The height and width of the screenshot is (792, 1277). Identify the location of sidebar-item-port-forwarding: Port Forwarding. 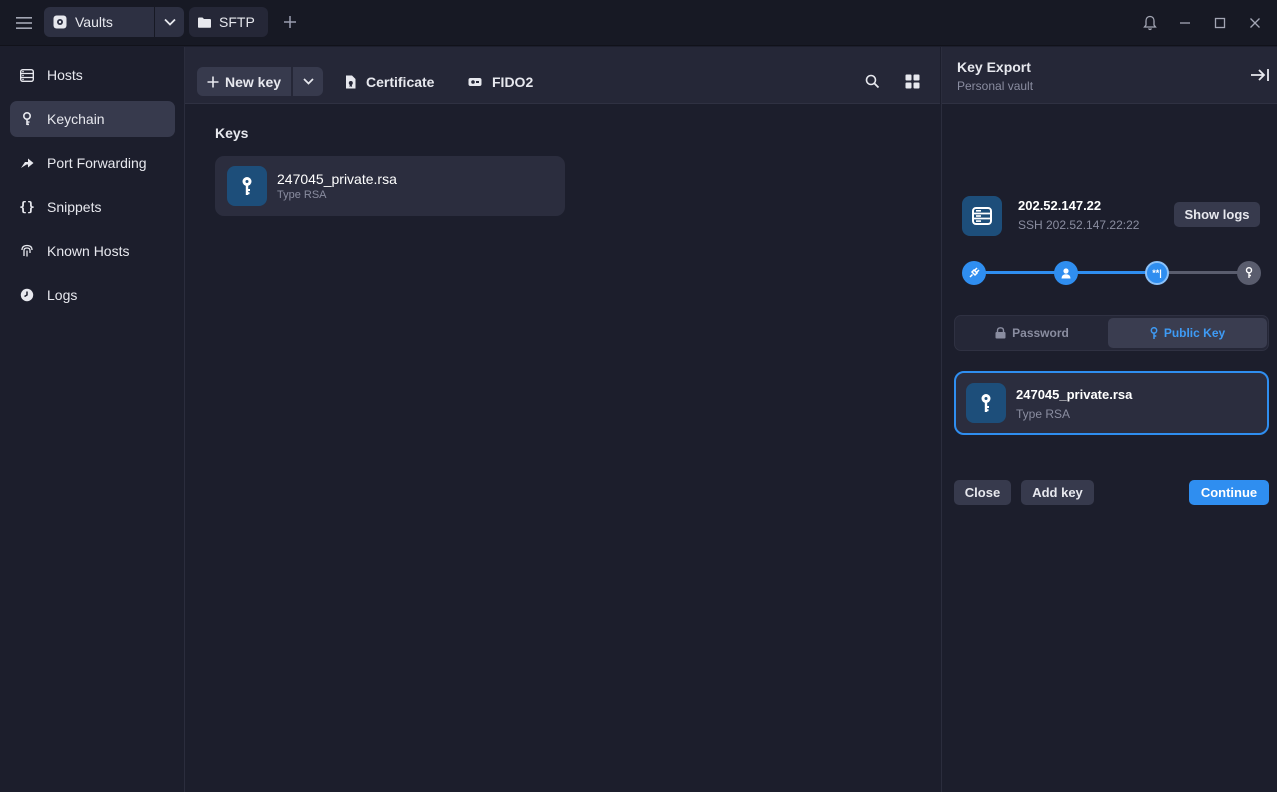
(92, 163).